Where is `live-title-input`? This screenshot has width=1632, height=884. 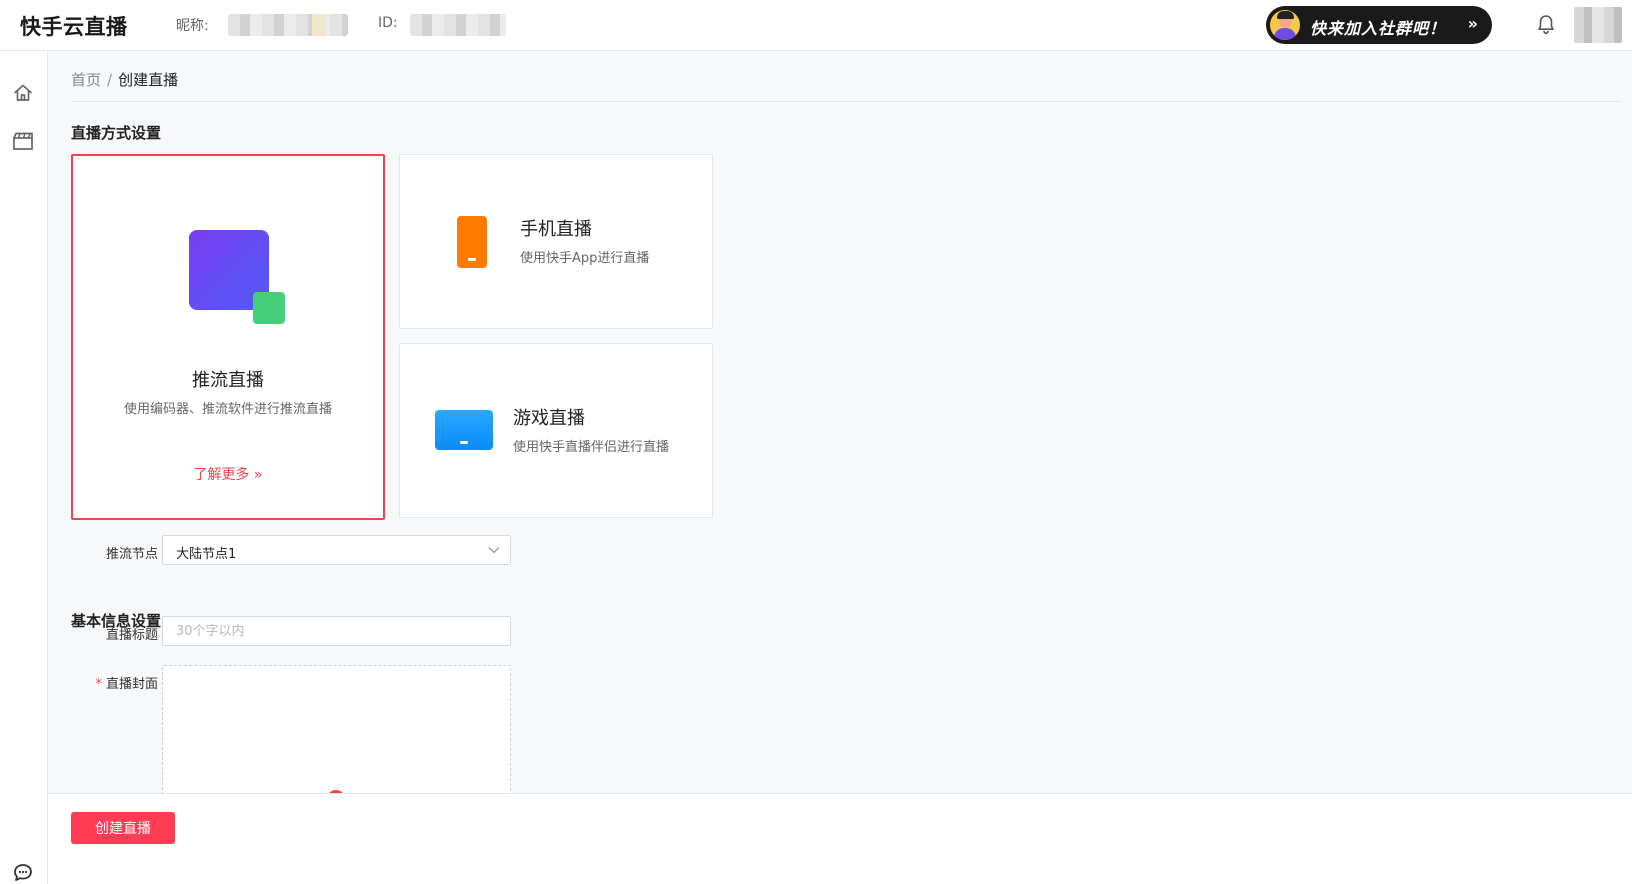
live-title-input is located at coordinates (336, 631).